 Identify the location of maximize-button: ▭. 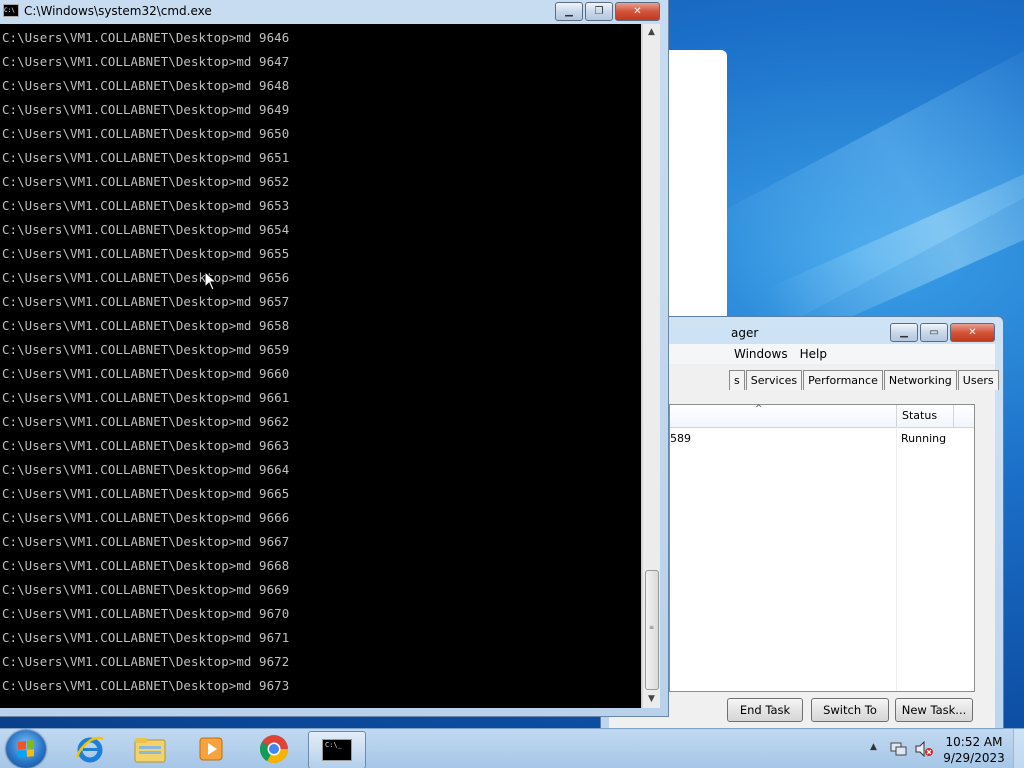
(934, 332).